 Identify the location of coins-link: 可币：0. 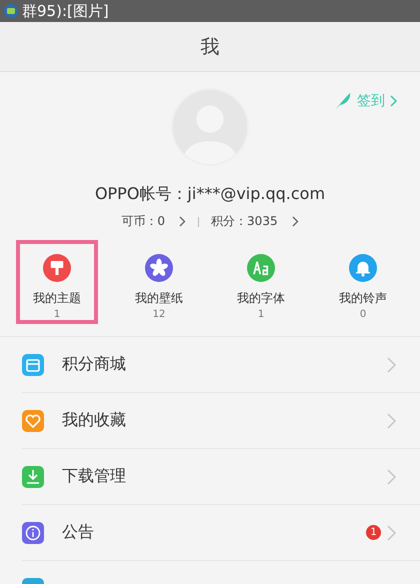
(153, 221).